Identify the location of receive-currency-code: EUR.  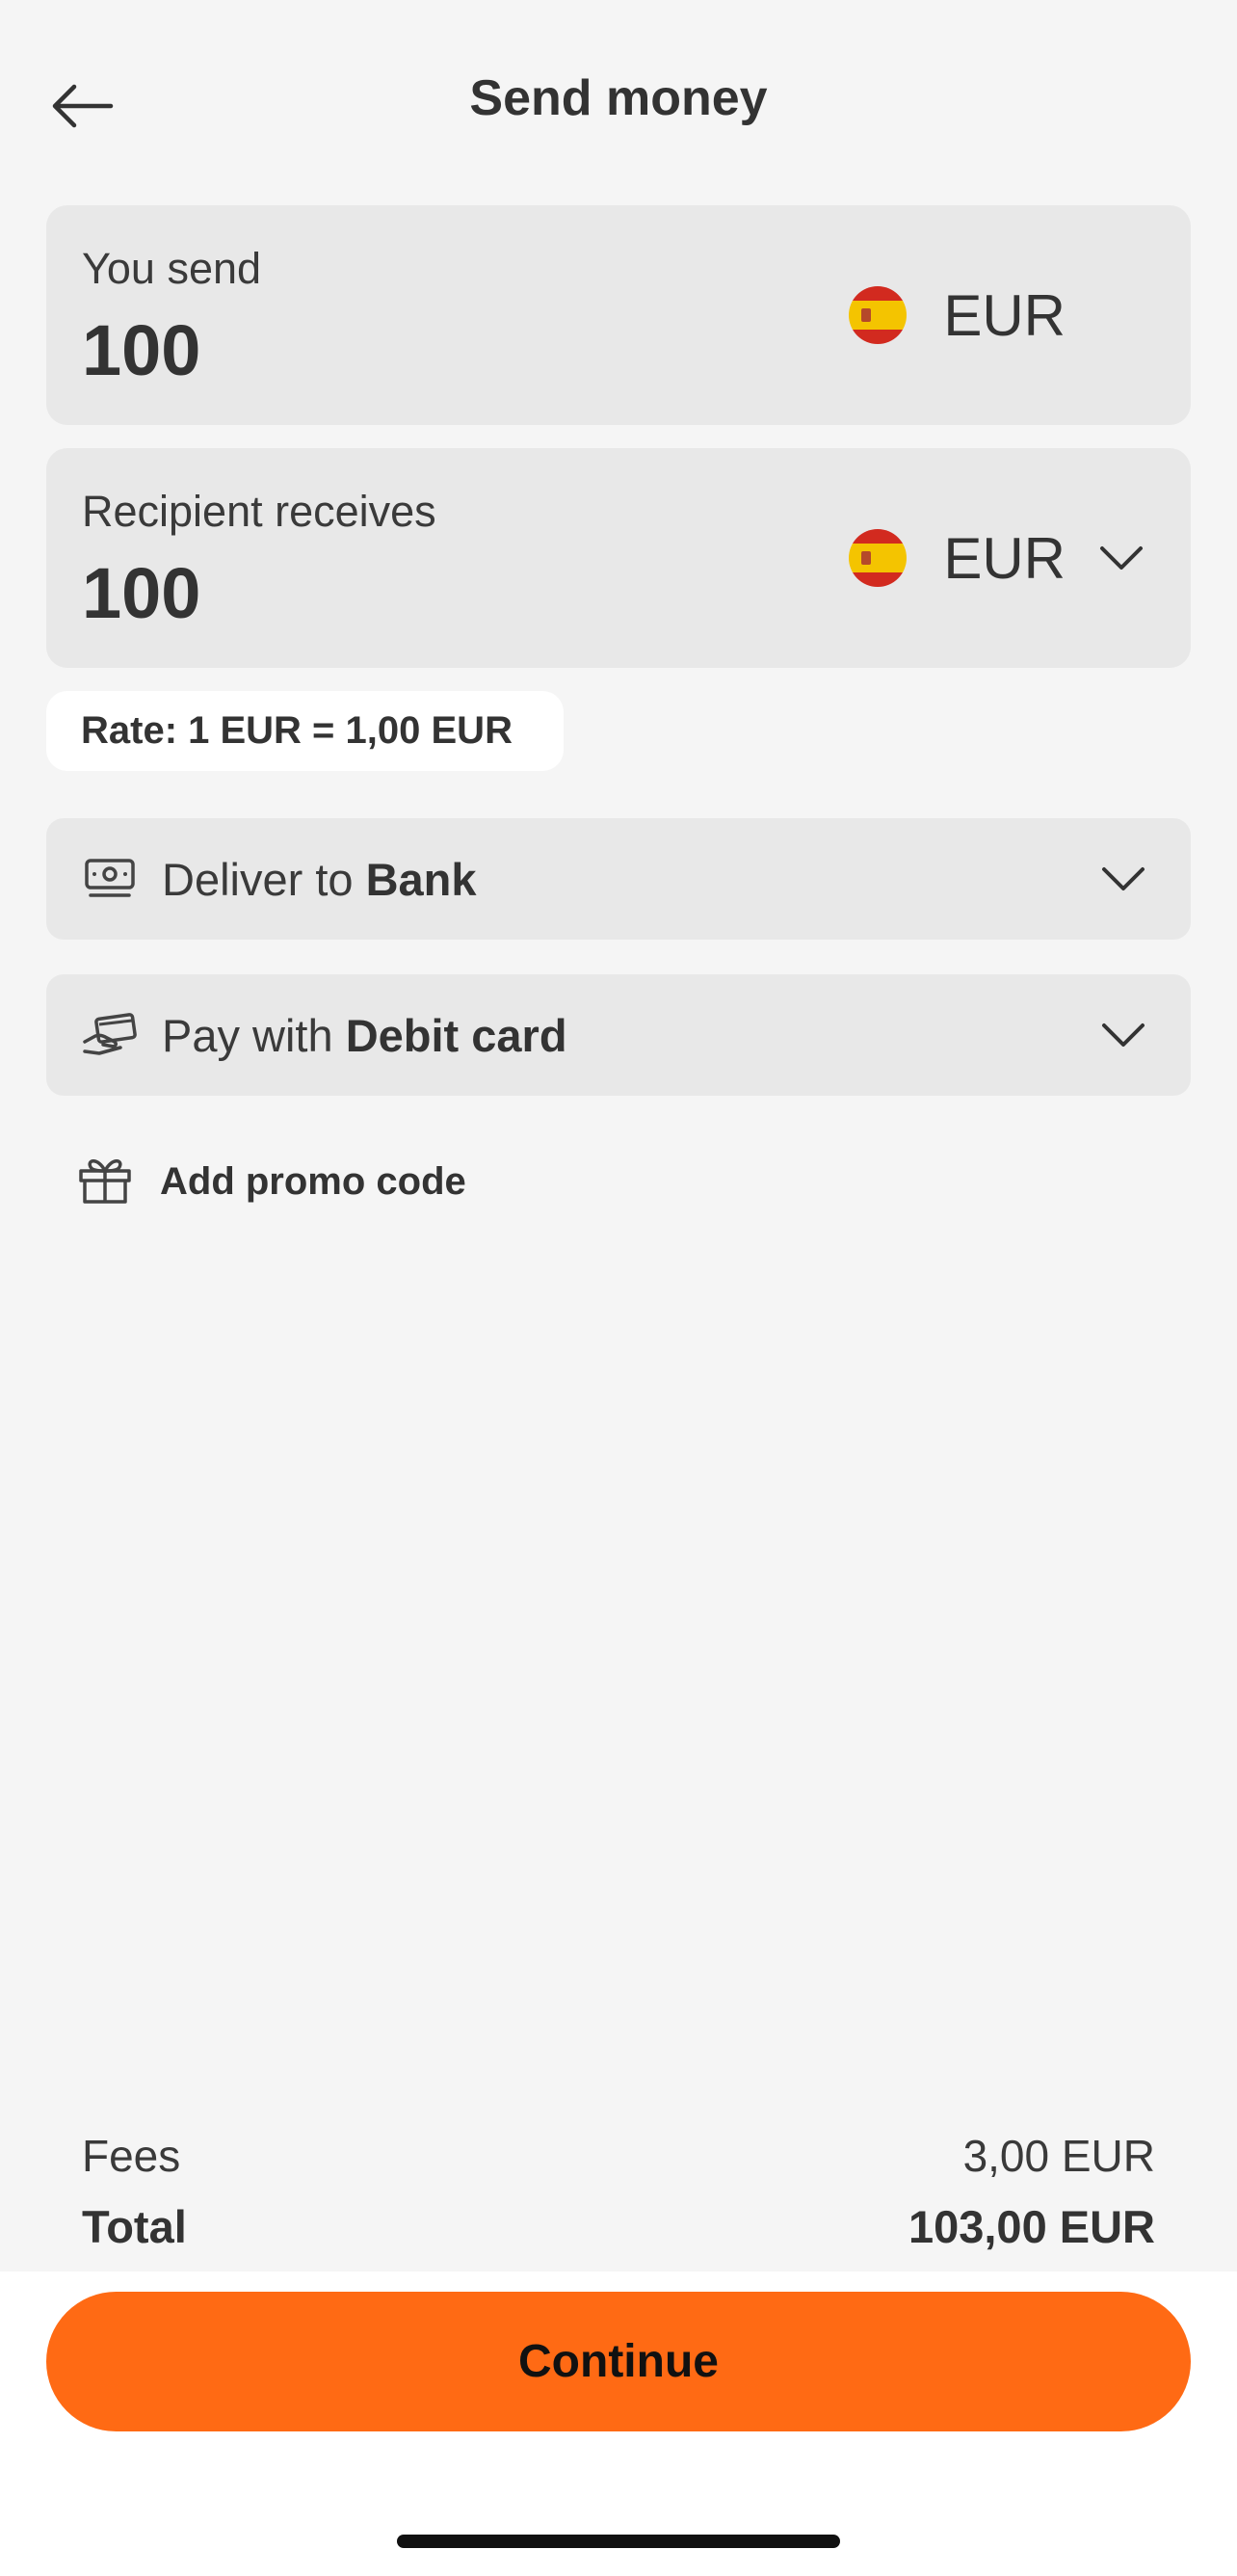
(1004, 558).